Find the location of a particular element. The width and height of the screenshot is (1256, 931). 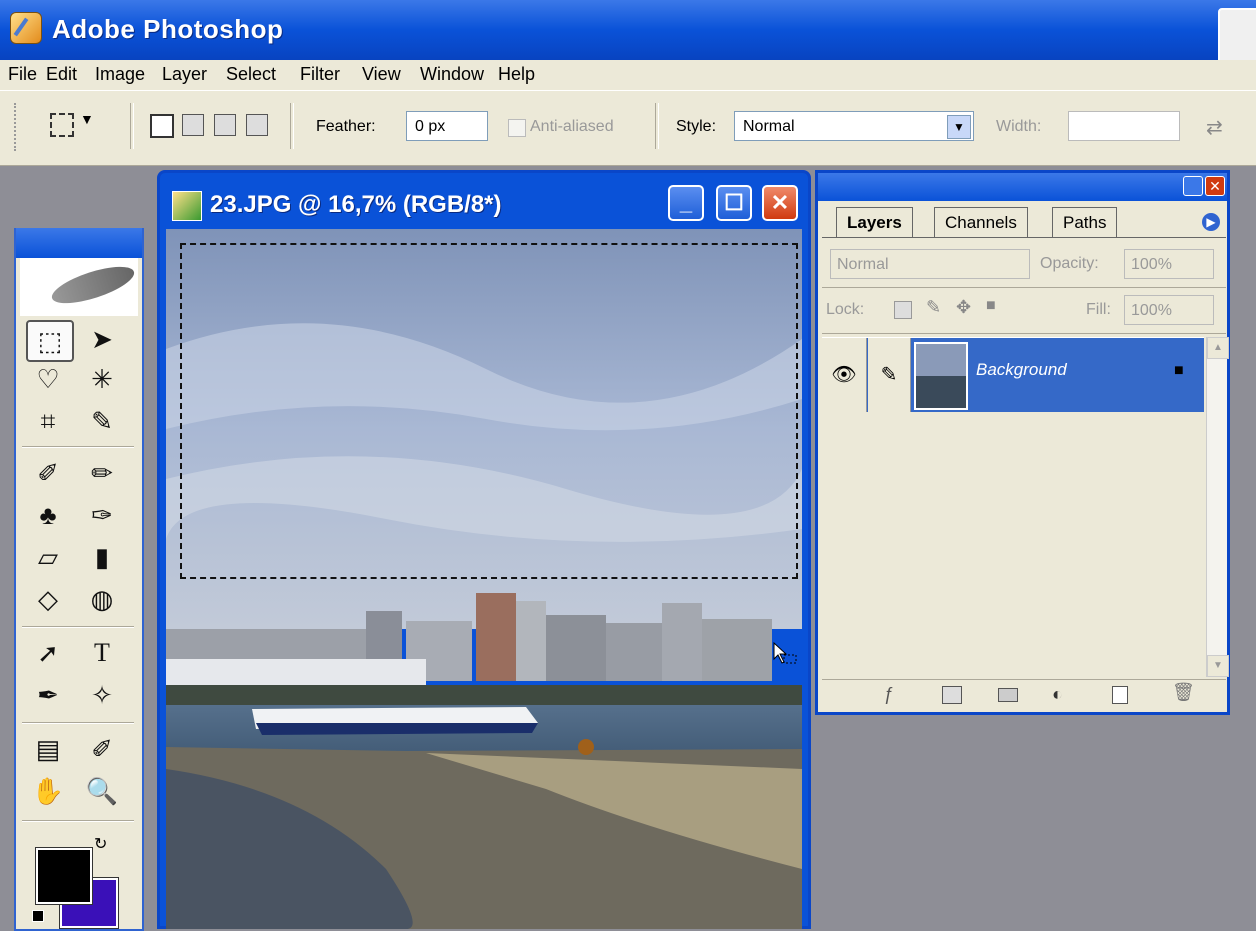

notes-icon: ▤ is located at coordinates (48, 749).